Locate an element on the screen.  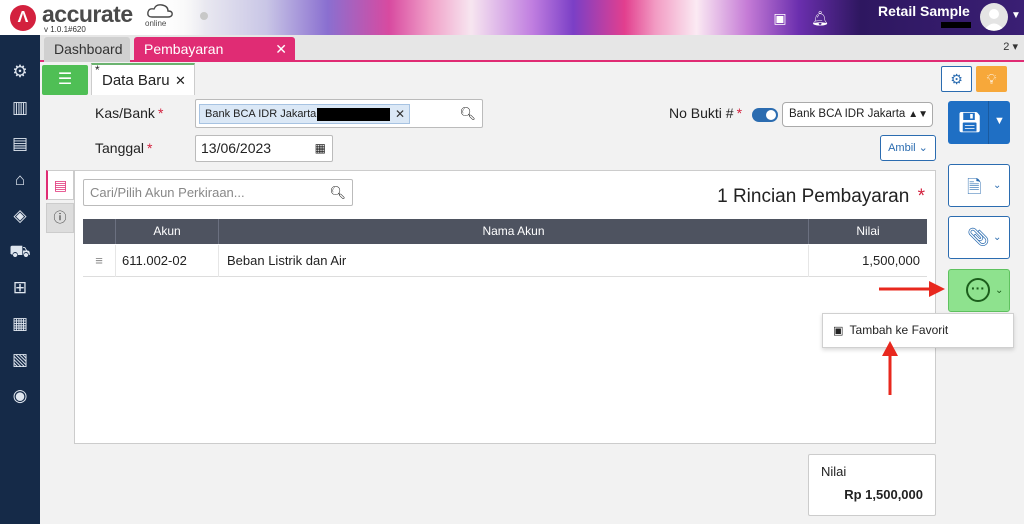
dashboard-chart-icon: ◉ is located at coordinates (20, 396).